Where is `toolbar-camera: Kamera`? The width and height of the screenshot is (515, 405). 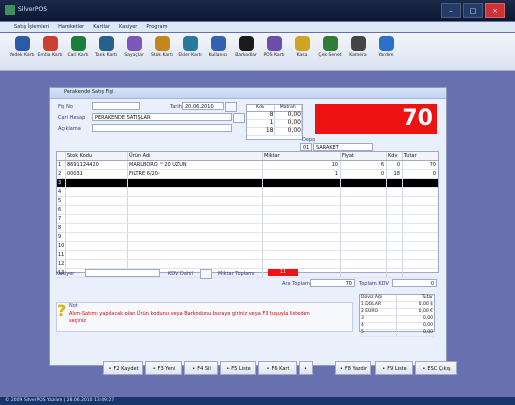
toolbar-camera: Kamera is located at coordinates (358, 51).